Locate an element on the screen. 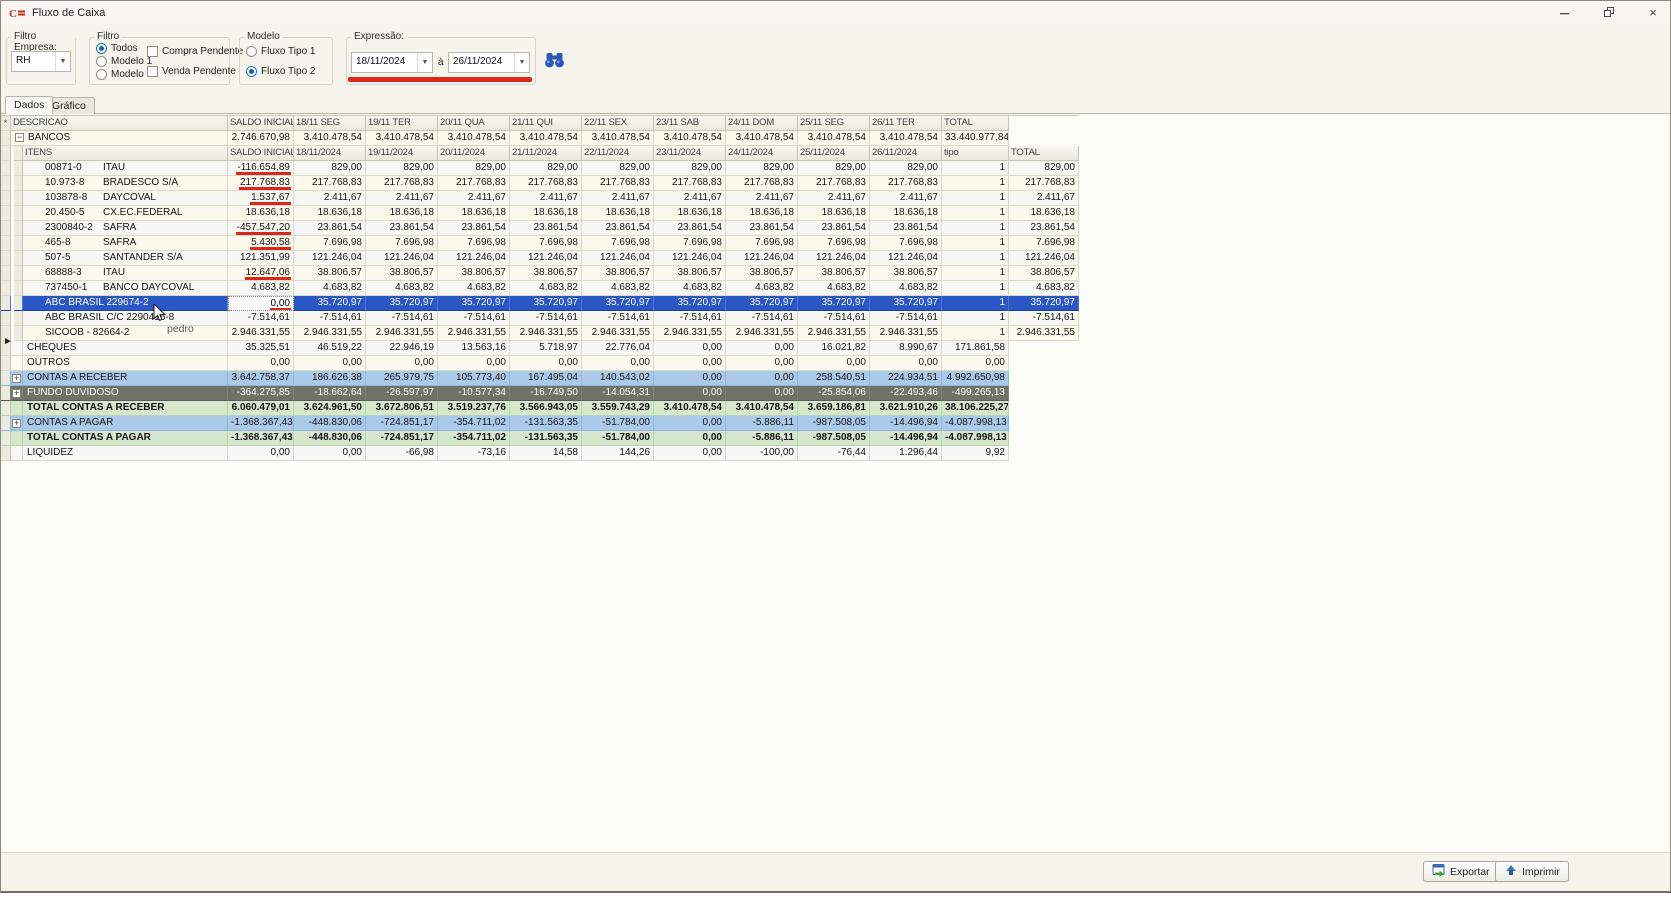 The image size is (1671, 898). day-value-cell: 121.246,04 is located at coordinates (834, 258).